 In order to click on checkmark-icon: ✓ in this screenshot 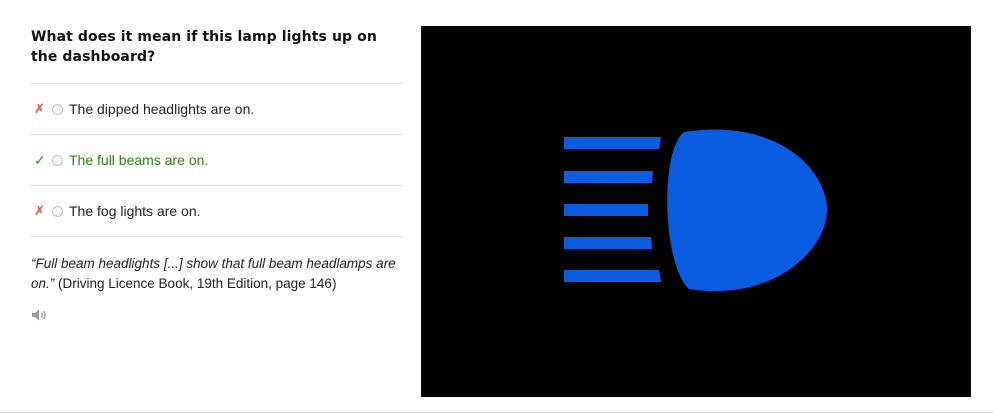, I will do `click(40, 159)`.